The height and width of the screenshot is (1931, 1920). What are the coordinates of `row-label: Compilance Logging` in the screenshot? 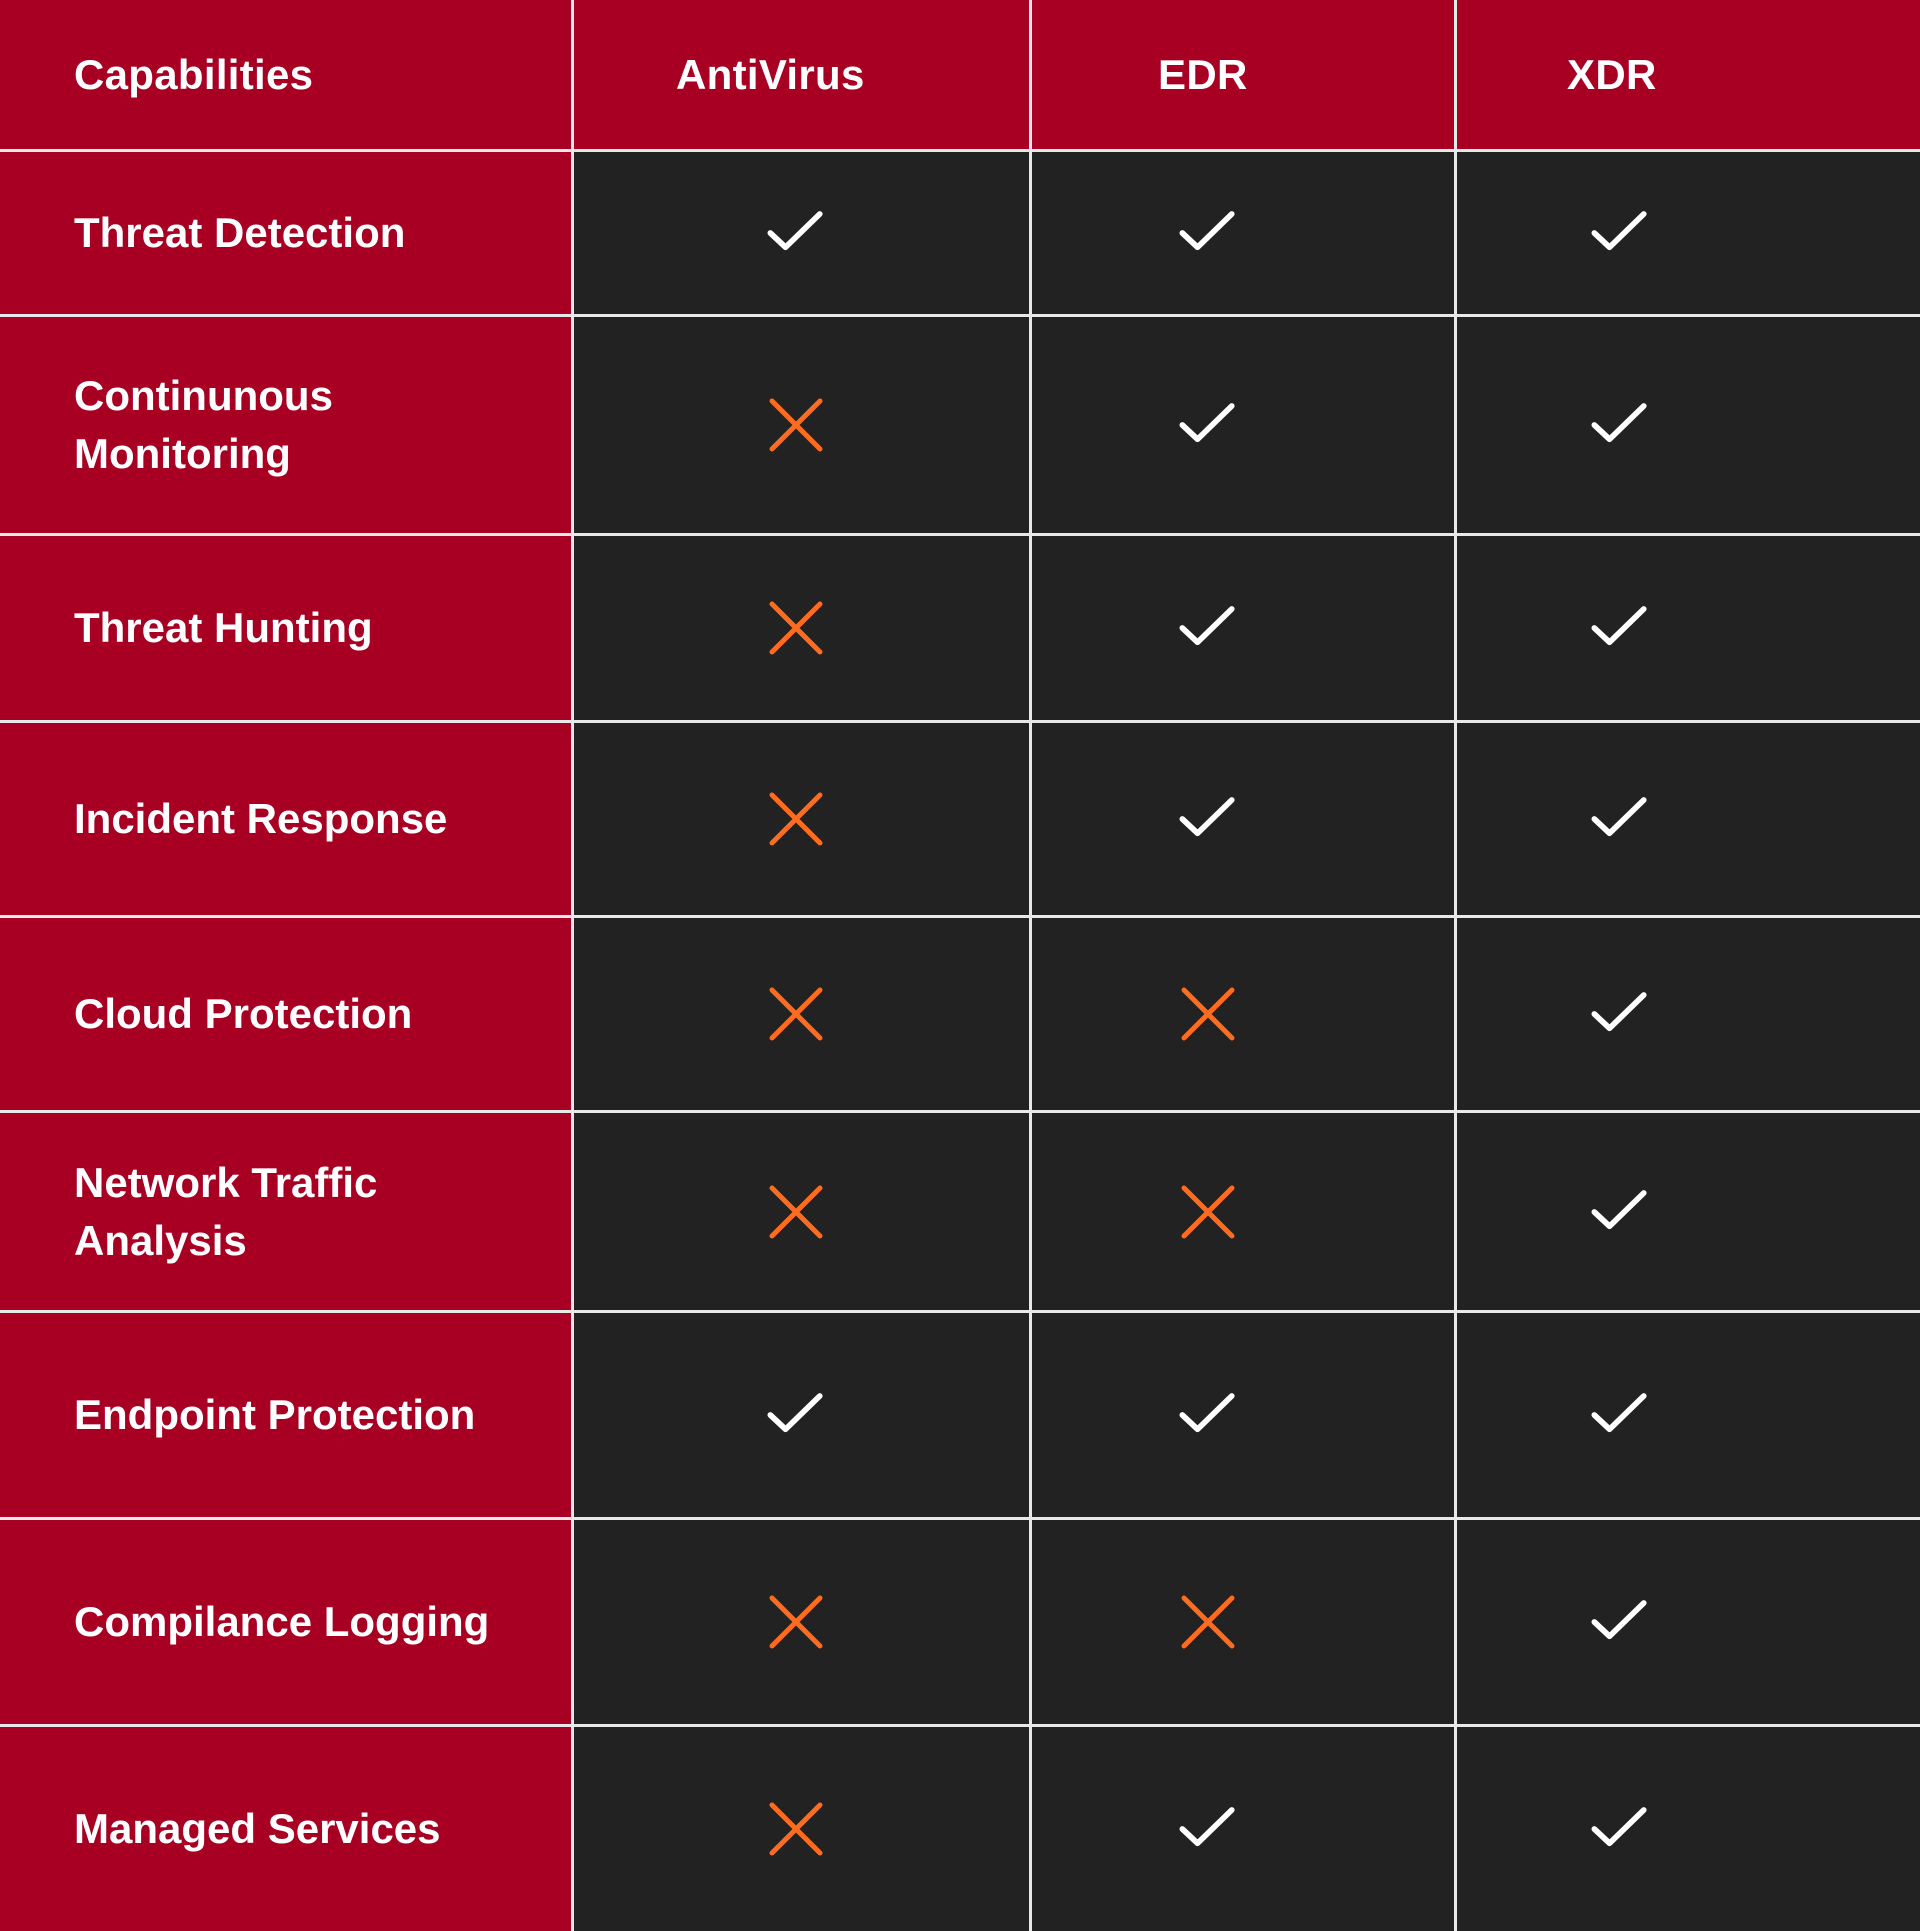 It's located at (285, 1622).